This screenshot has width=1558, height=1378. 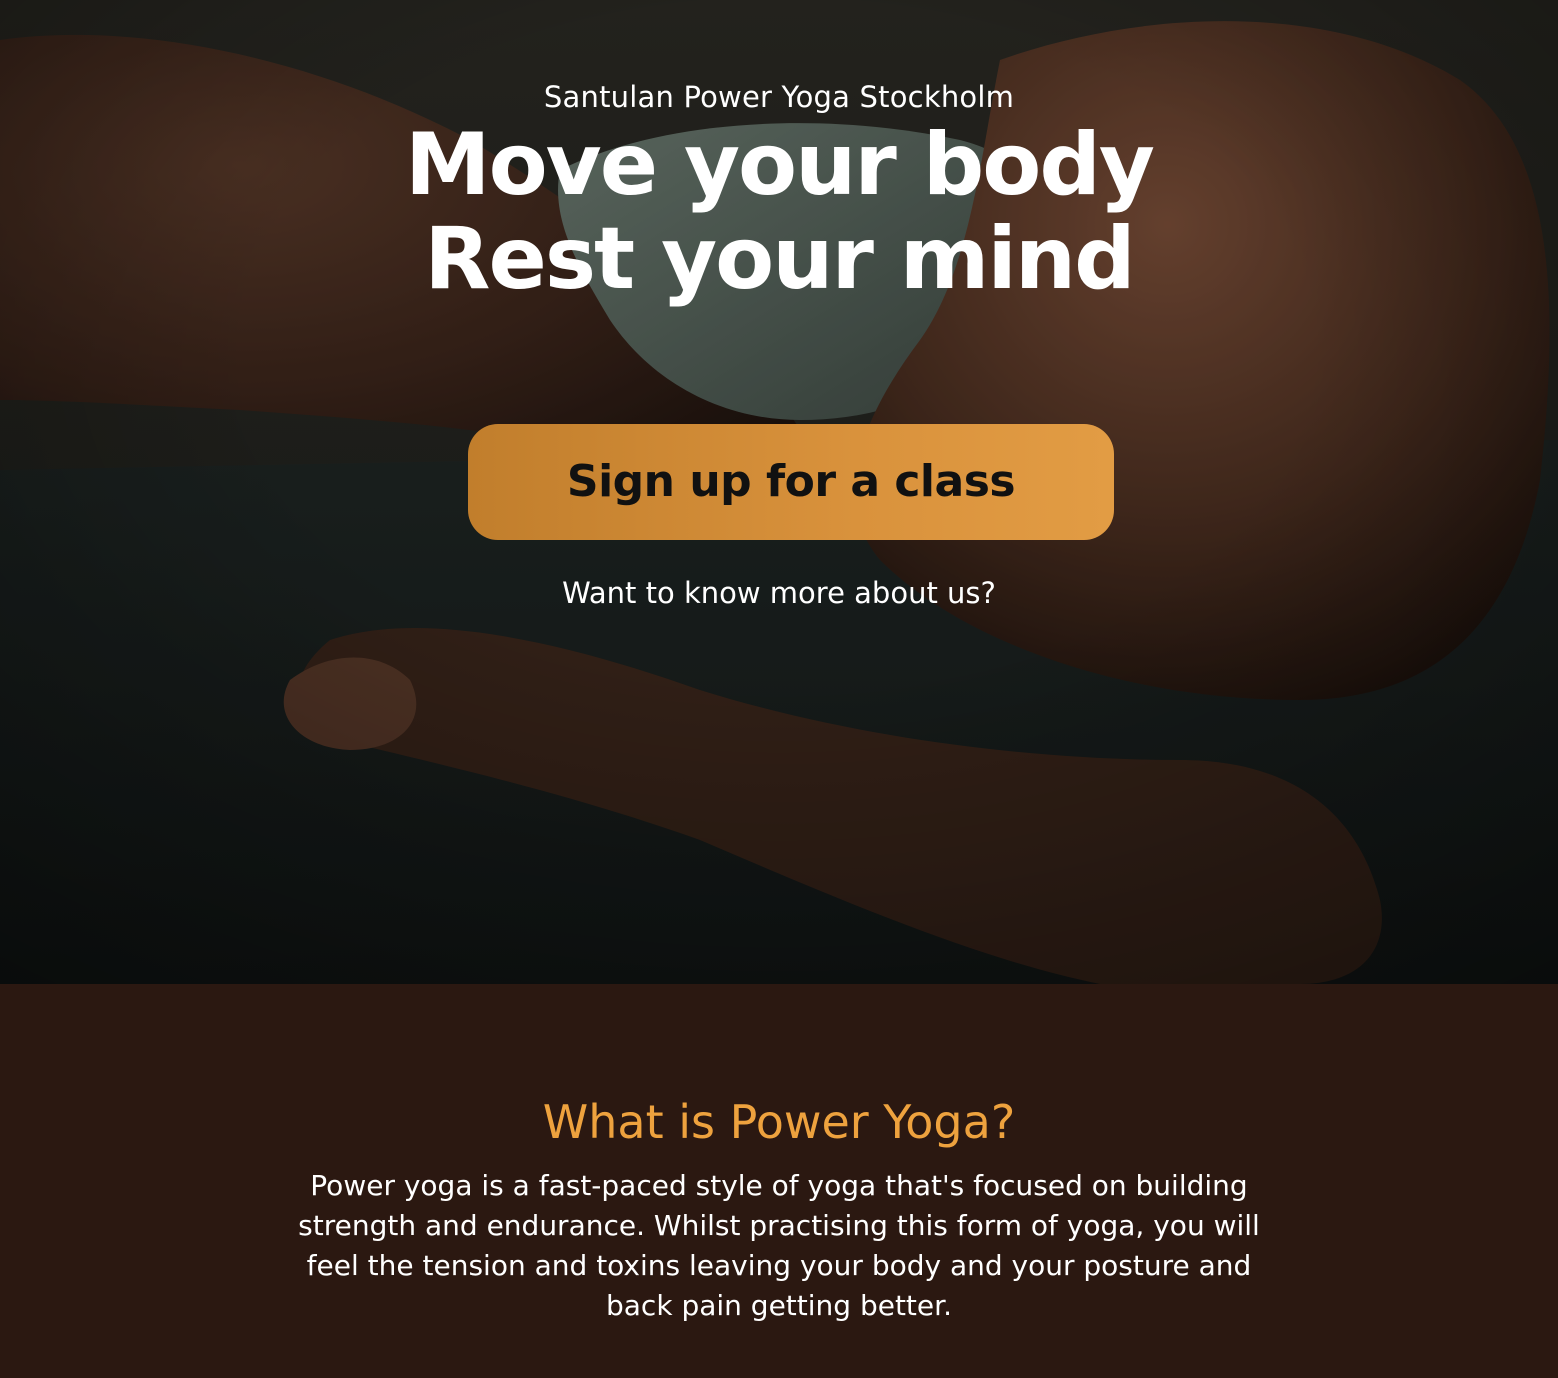 I want to click on sign-up-button: Sign up for a class, so click(x=791, y=482).